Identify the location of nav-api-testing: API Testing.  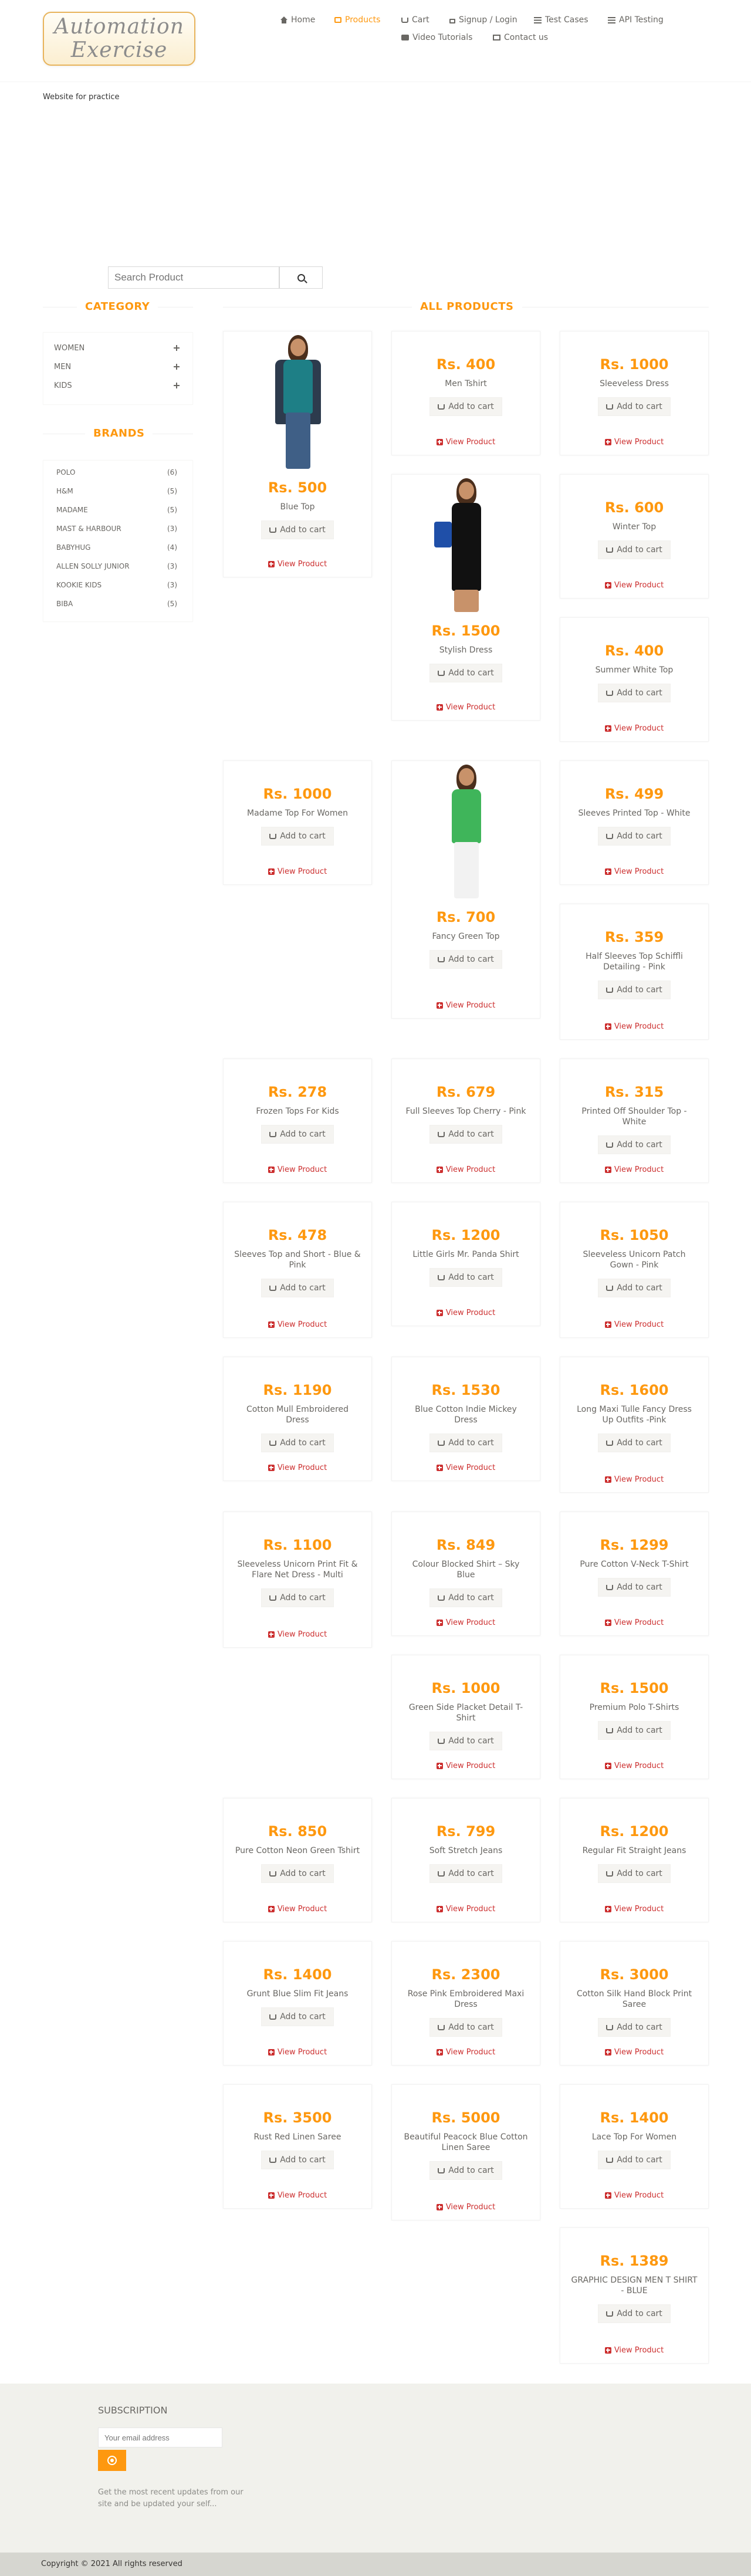
(636, 20).